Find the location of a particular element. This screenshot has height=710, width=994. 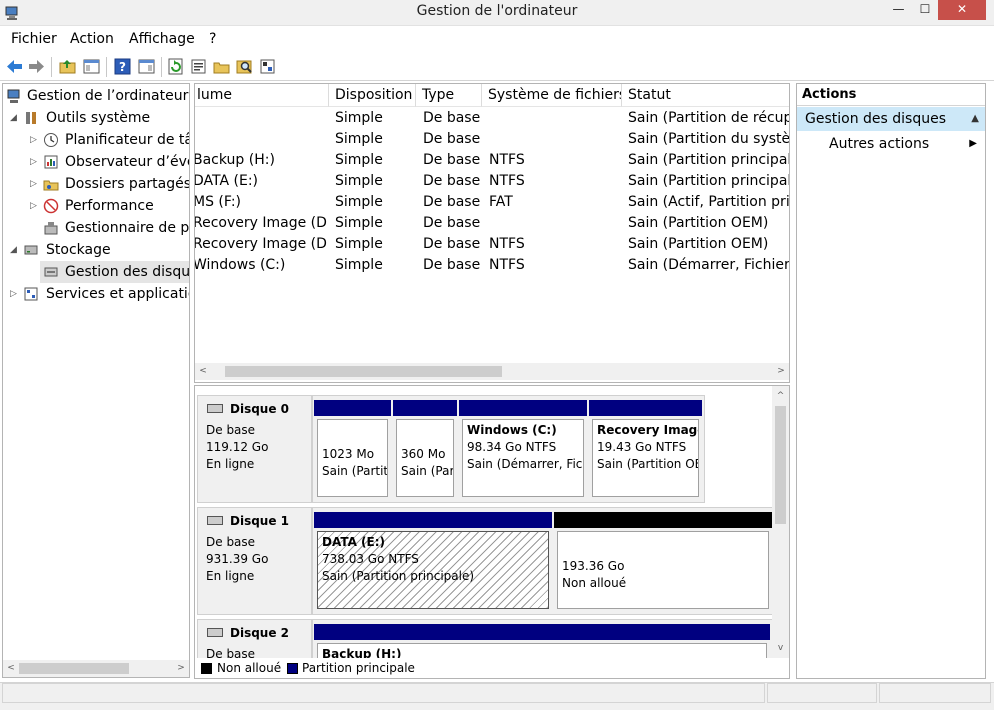

menu-action: Action is located at coordinates (92, 39).